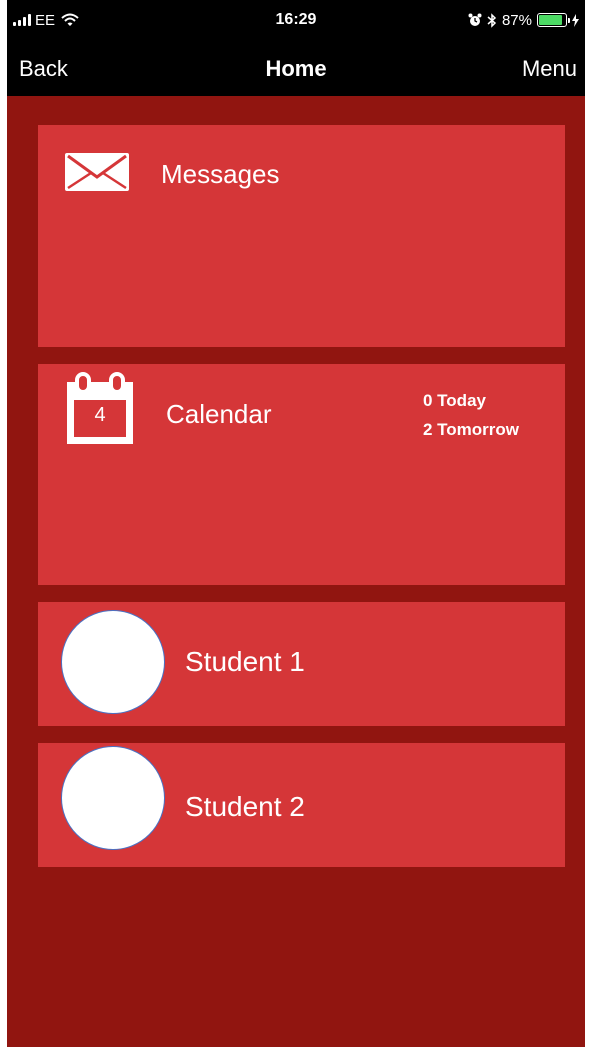 The width and height of the screenshot is (592, 1047). What do you see at coordinates (245, 661) in the screenshot?
I see `student-name-1: Student 1` at bounding box center [245, 661].